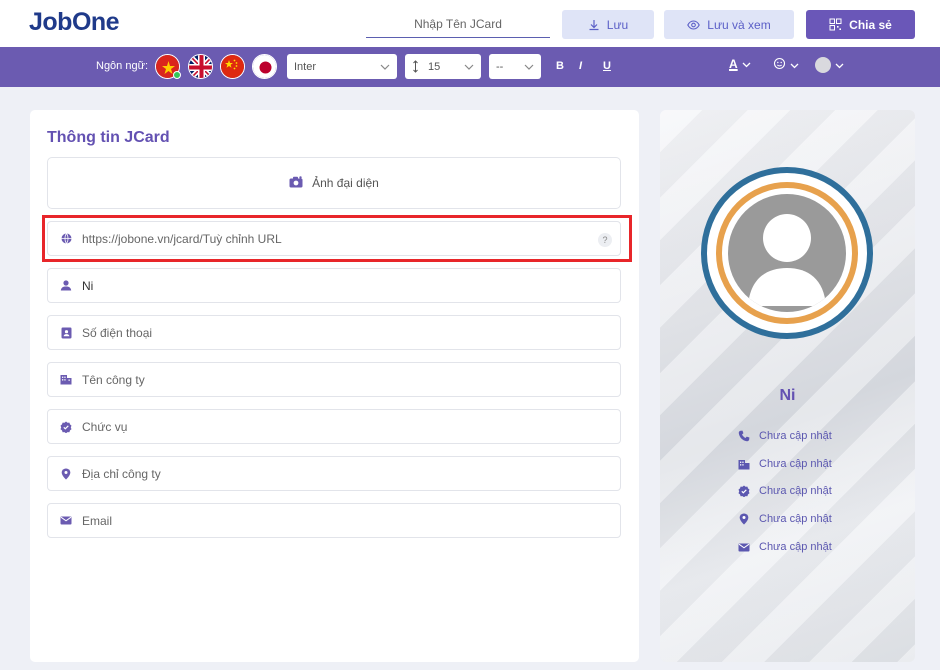 The height and width of the screenshot is (670, 940). I want to click on user-icon, so click(66, 286).